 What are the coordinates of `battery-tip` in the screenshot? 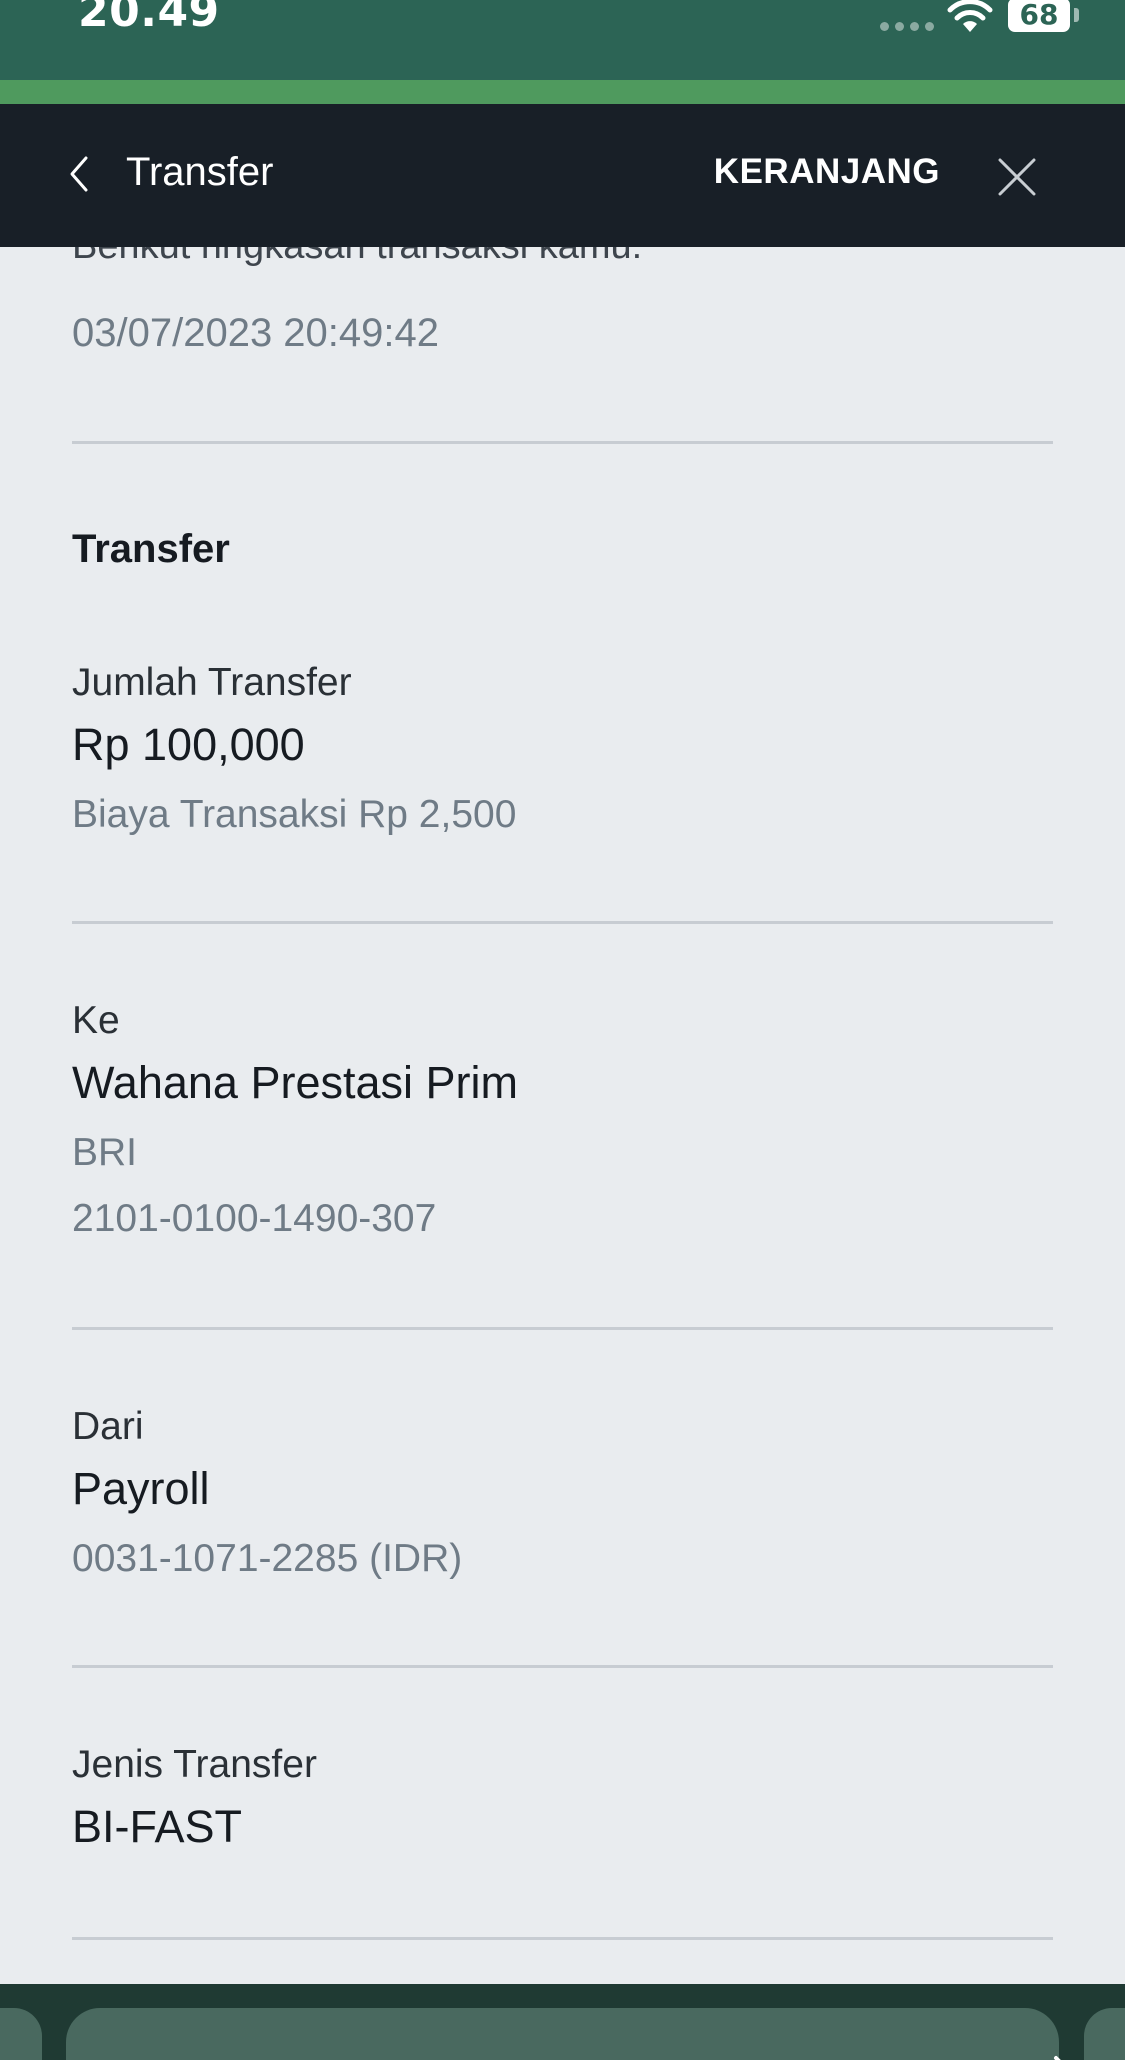 It's located at (1076, 15).